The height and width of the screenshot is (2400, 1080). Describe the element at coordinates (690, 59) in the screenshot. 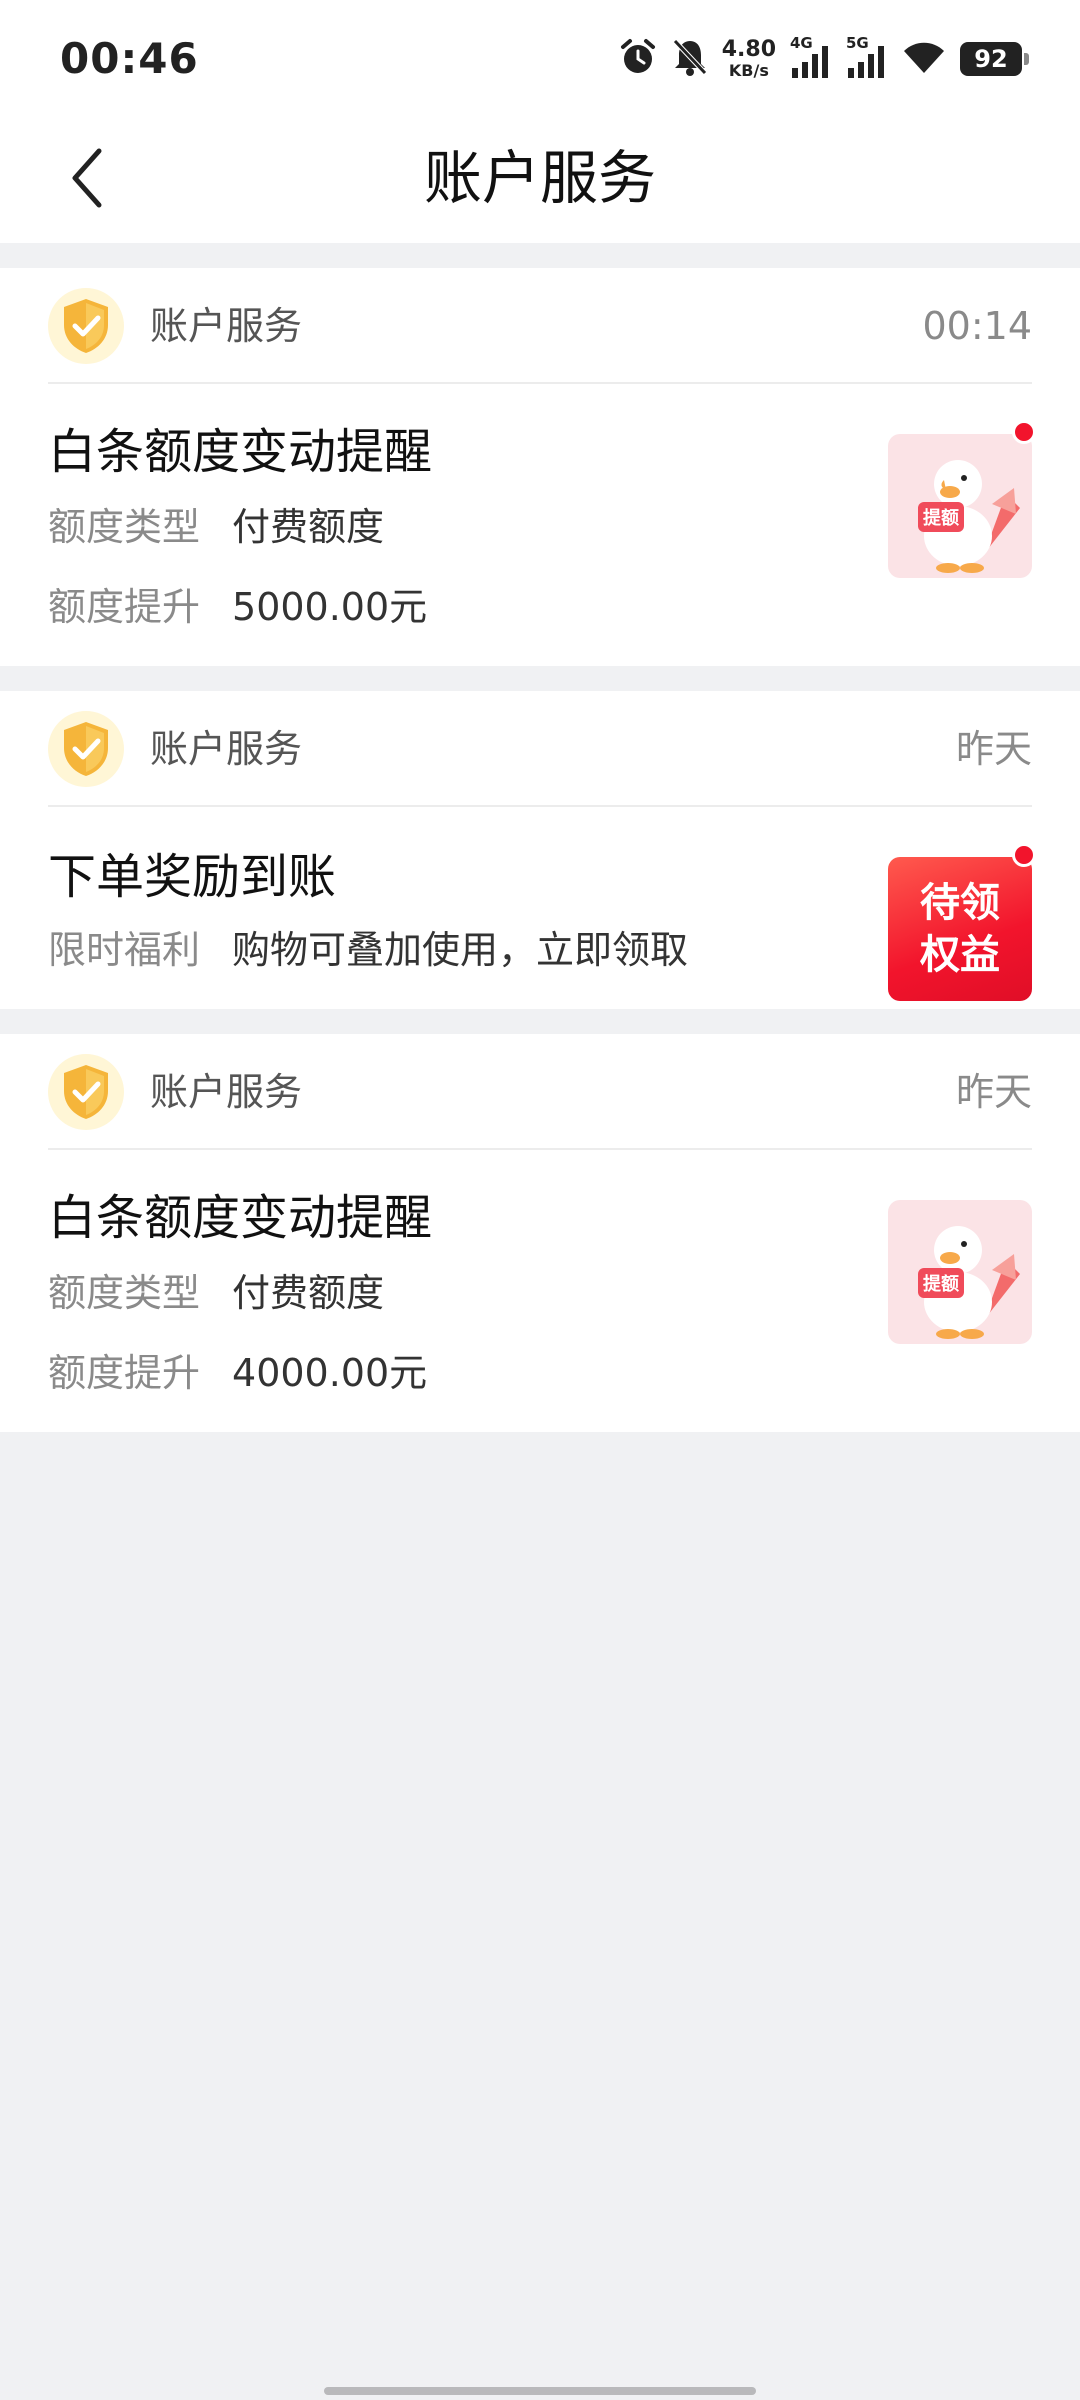

I see `mute-bell-icon` at that location.